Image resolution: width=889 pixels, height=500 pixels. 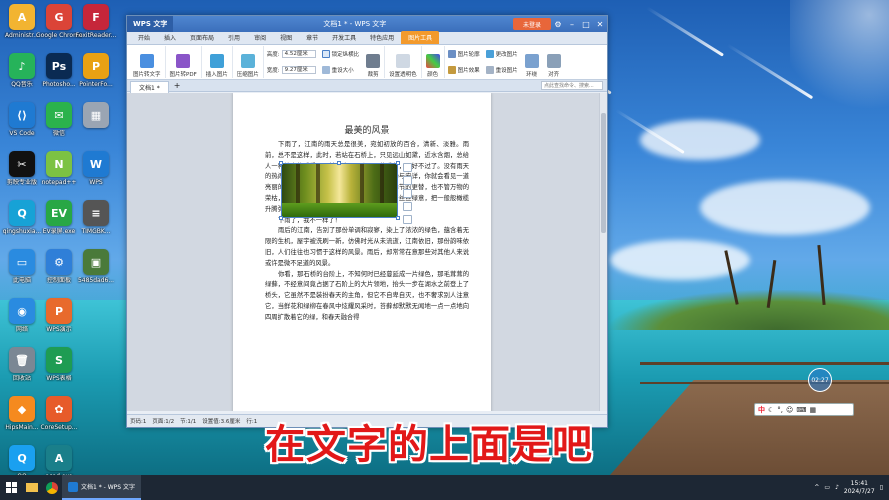 What do you see at coordinates (339, 190) in the screenshot?
I see `selected-forest-picture` at bounding box center [339, 190].